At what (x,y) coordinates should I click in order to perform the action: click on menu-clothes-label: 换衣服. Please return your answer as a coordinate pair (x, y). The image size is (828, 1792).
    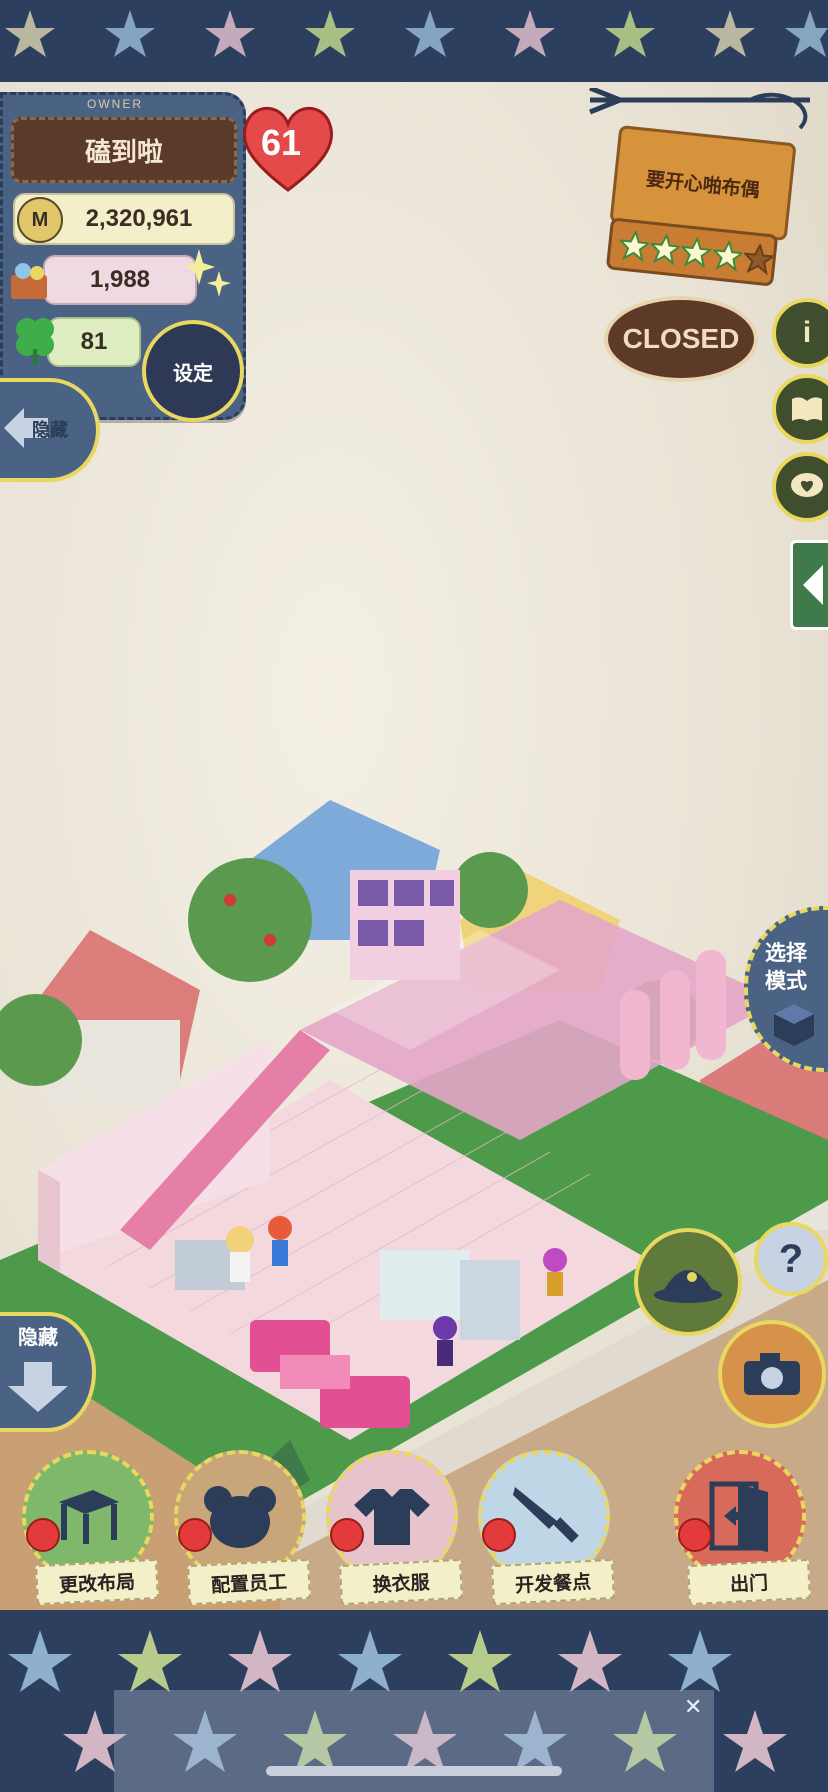
    Looking at the image, I should click on (401, 1582).